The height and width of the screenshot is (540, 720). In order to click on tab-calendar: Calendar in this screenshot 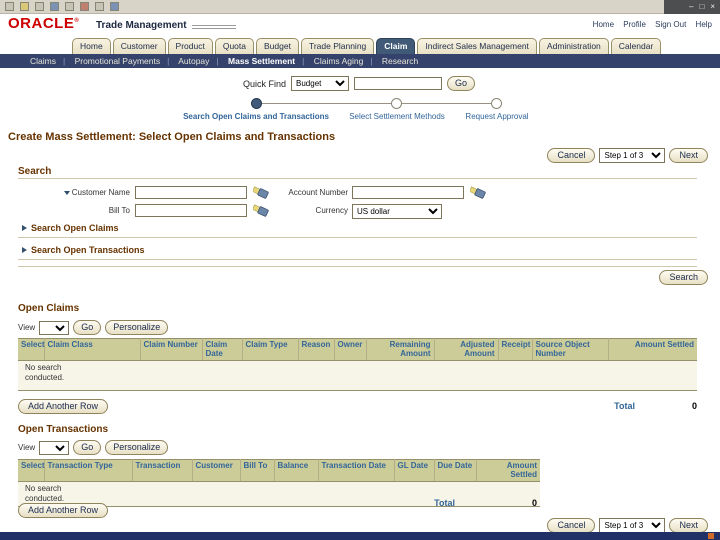, I will do `click(636, 46)`.